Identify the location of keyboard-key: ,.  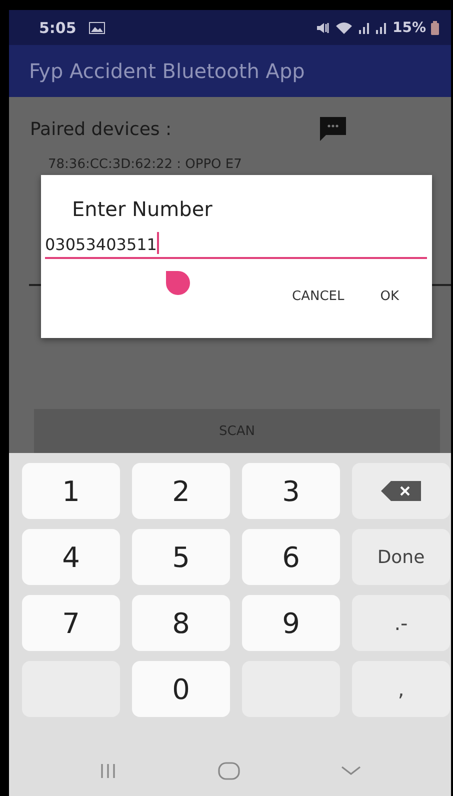
(401, 689).